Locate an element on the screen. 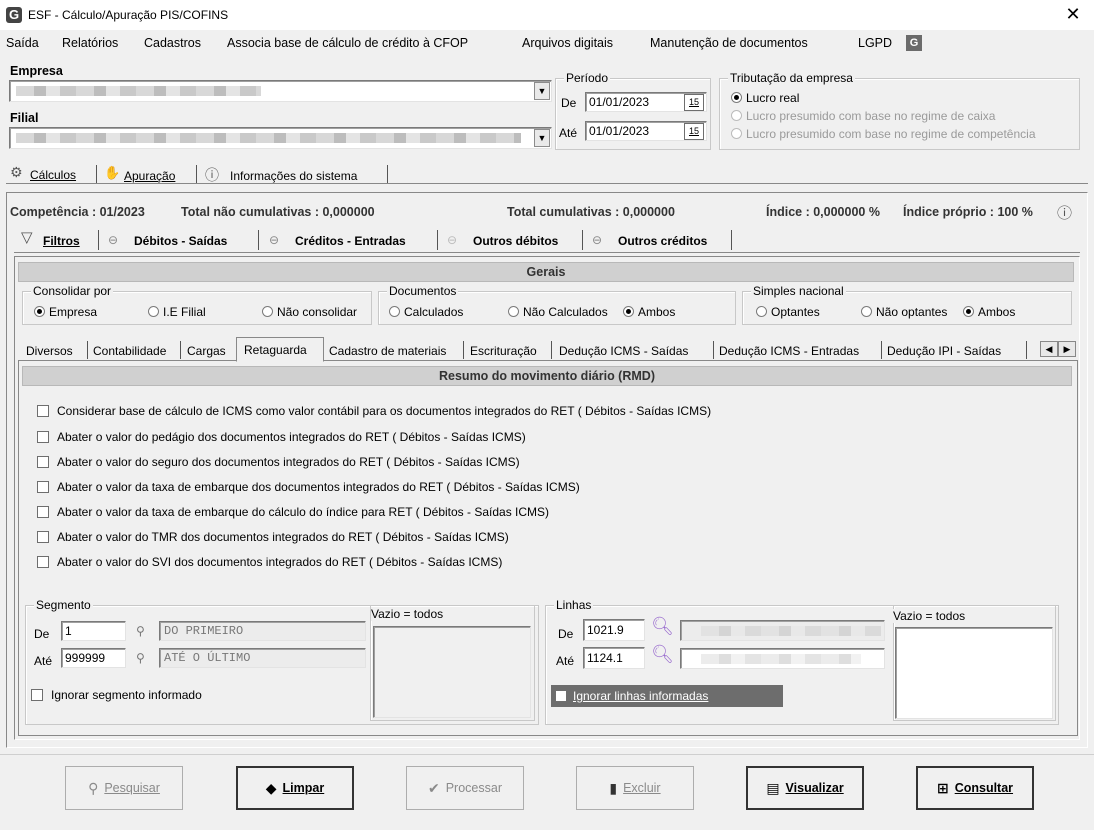 This screenshot has width=1094, height=830. consolidar-title: Consolidar por is located at coordinates (72, 291).